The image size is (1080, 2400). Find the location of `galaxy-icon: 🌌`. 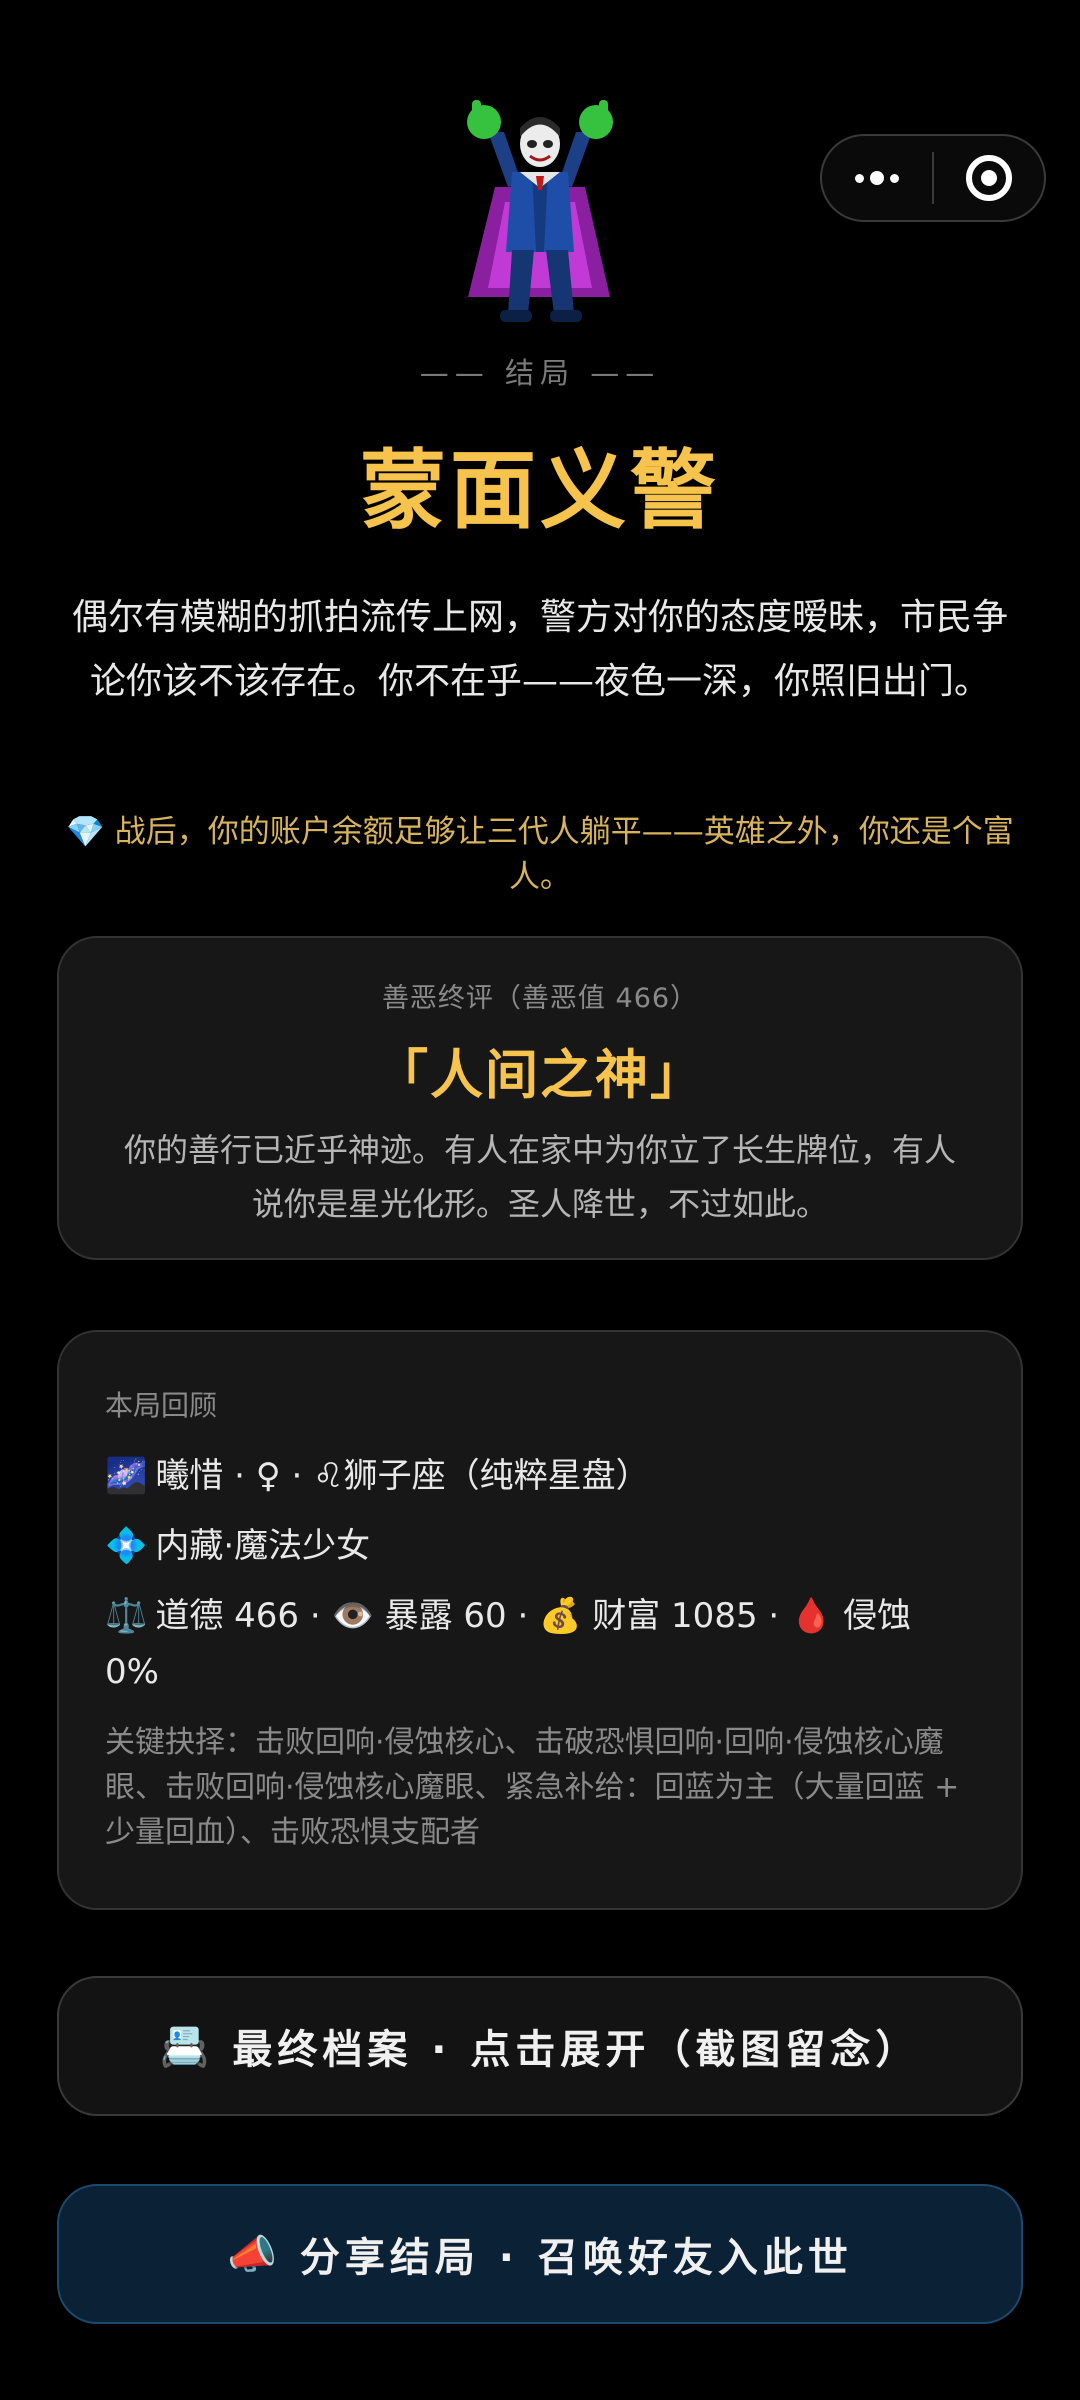

galaxy-icon: 🌌 is located at coordinates (126, 1476).